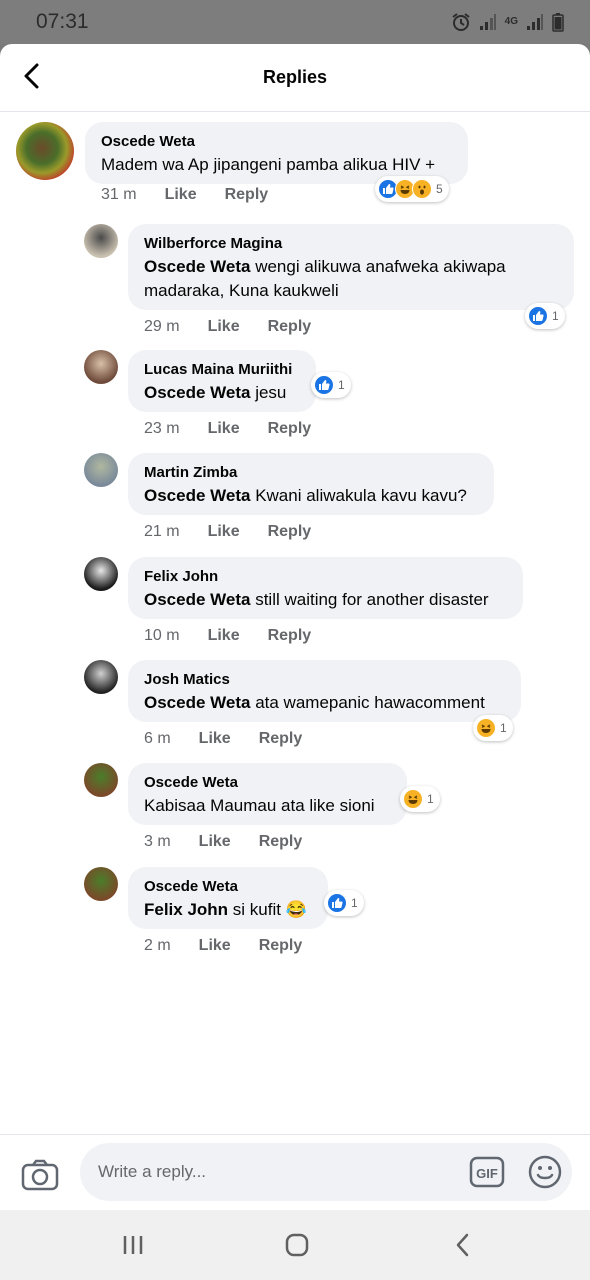 The image size is (590, 1280). I want to click on back-icon, so click(462, 1245).